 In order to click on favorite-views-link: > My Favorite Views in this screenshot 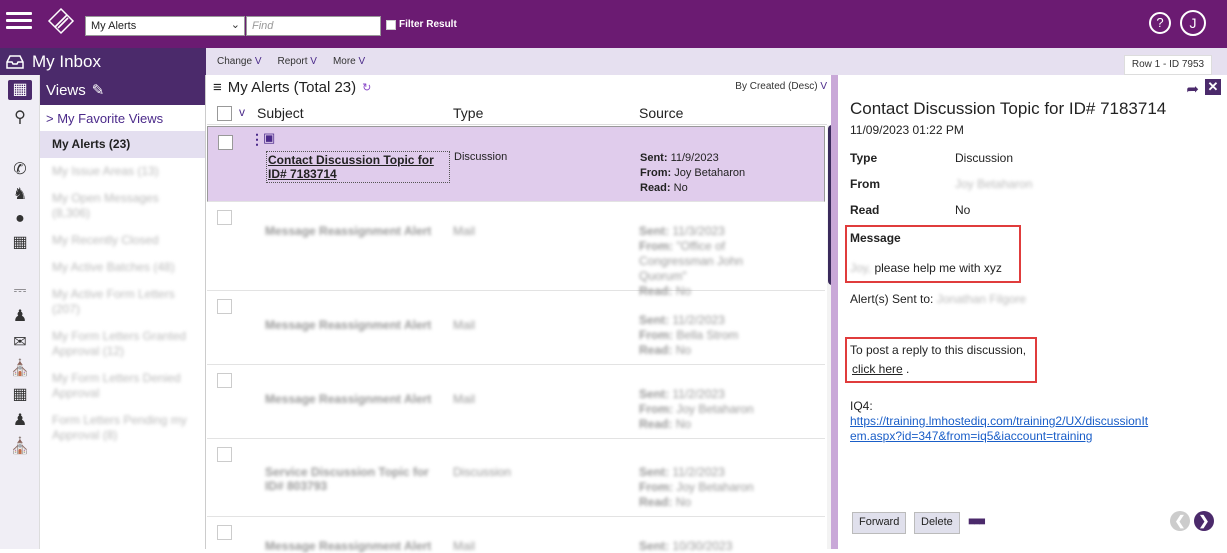, I will do `click(122, 118)`.